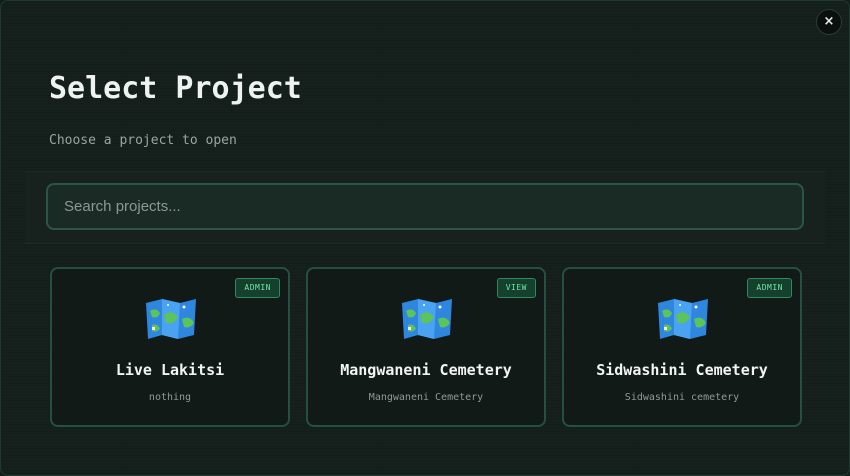  Describe the element at coordinates (682, 370) in the screenshot. I see `project-name: Sidwashini Cemetery` at that location.